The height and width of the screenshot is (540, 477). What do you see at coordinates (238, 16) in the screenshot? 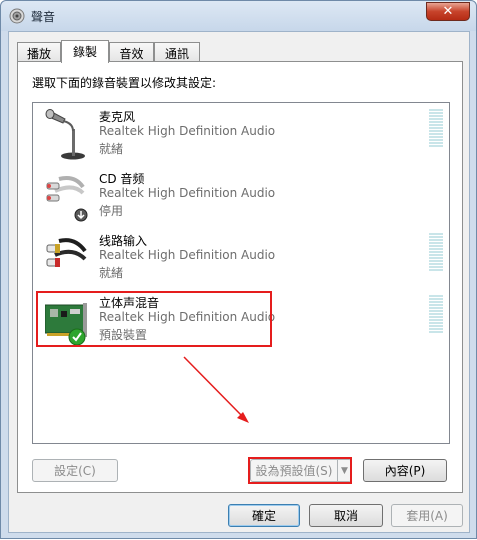
I see `title-bar: 聲音 ✕` at bounding box center [238, 16].